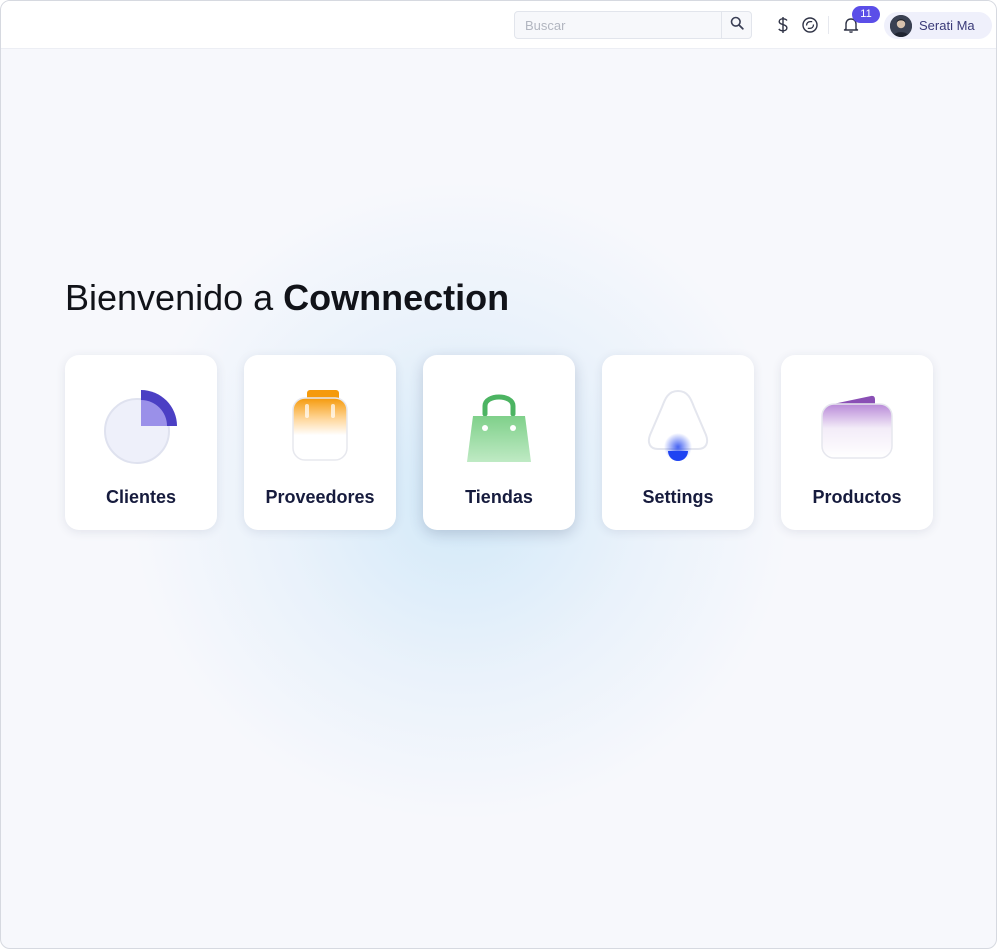 This screenshot has width=997, height=949. I want to click on card-label: Clientes, so click(141, 497).